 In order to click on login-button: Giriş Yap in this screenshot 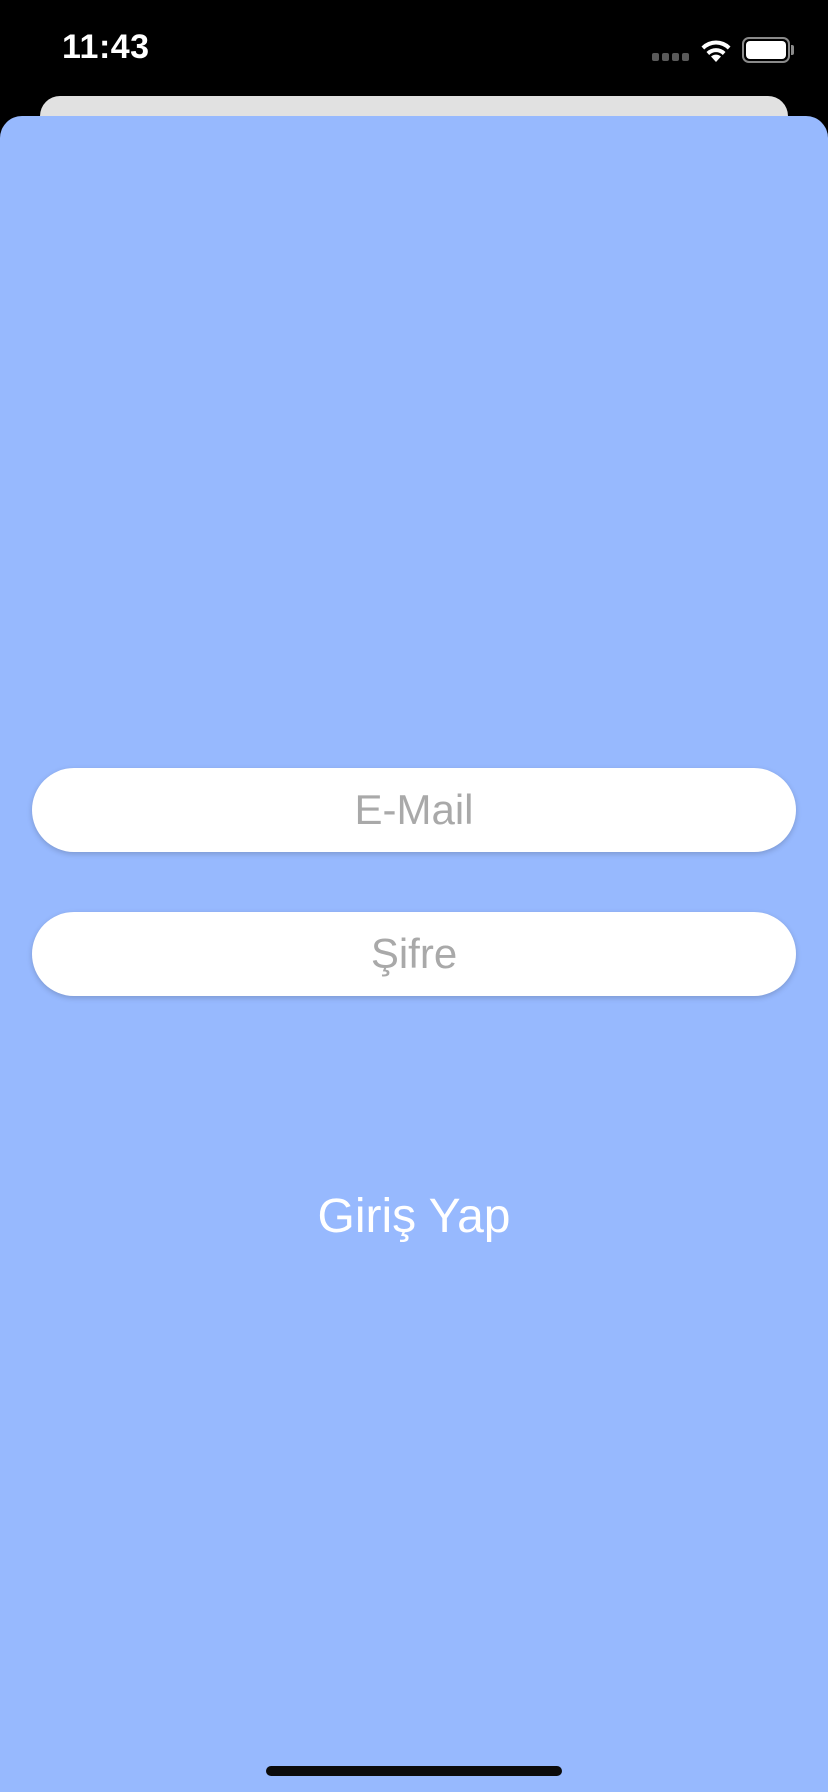, I will do `click(414, 1216)`.